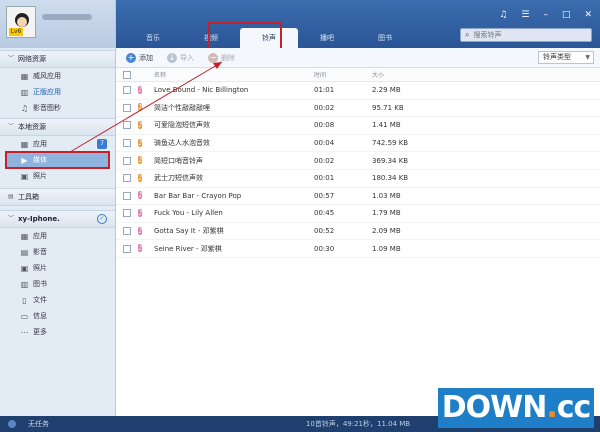 The width and height of the screenshot is (600, 432). Describe the element at coordinates (57, 300) in the screenshot. I see `device-item-4: ▯ 文件` at that location.